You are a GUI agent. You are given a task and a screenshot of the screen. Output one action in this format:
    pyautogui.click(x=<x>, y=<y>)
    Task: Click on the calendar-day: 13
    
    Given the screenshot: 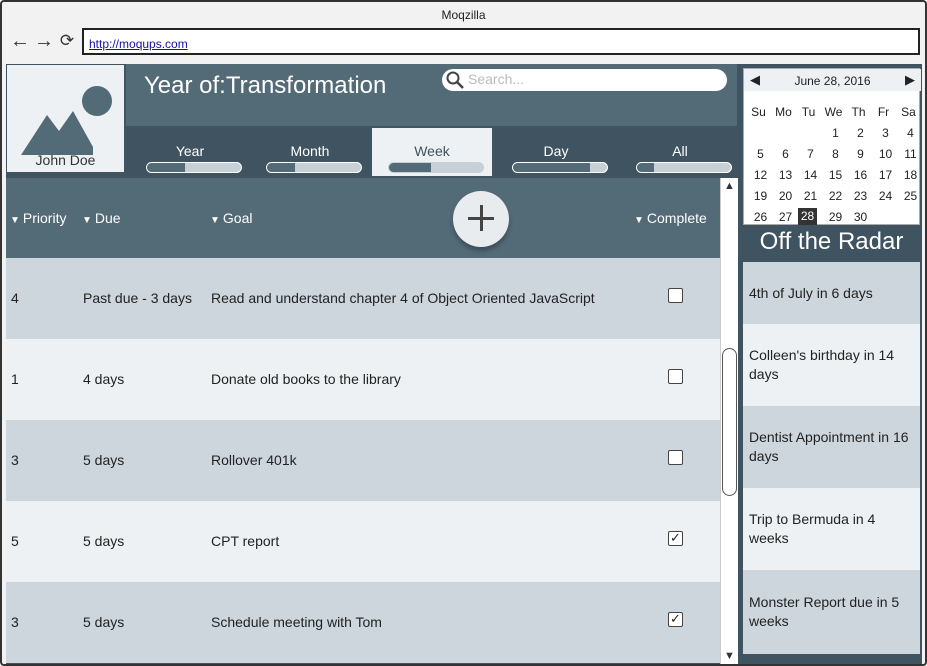 What is the action you would take?
    pyautogui.click(x=785, y=175)
    